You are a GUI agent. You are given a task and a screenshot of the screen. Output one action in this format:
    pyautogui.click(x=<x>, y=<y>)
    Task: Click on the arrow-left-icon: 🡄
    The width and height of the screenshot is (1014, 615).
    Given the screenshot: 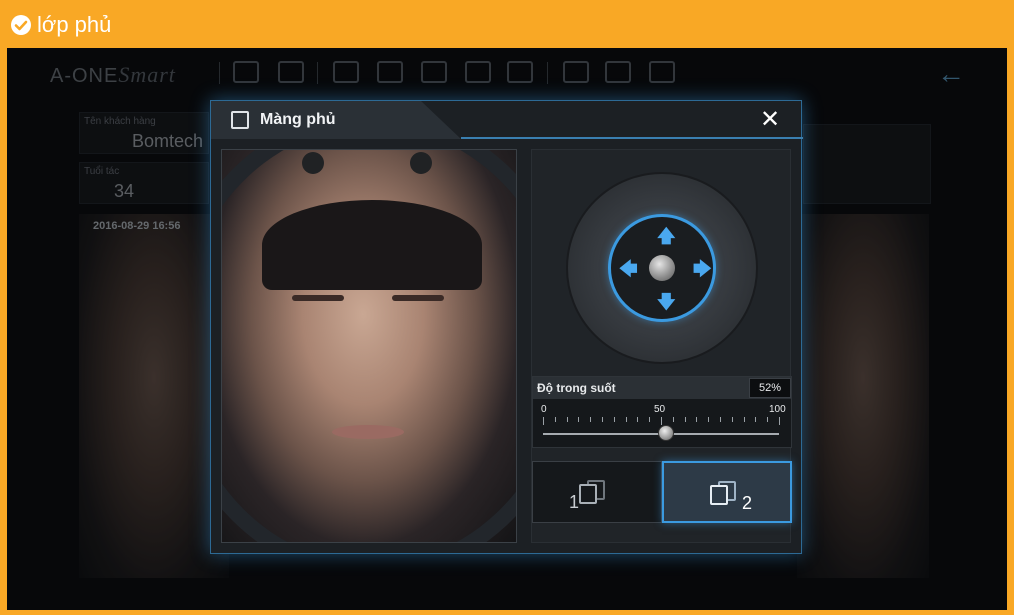 What is the action you would take?
    pyautogui.click(x=628, y=269)
    